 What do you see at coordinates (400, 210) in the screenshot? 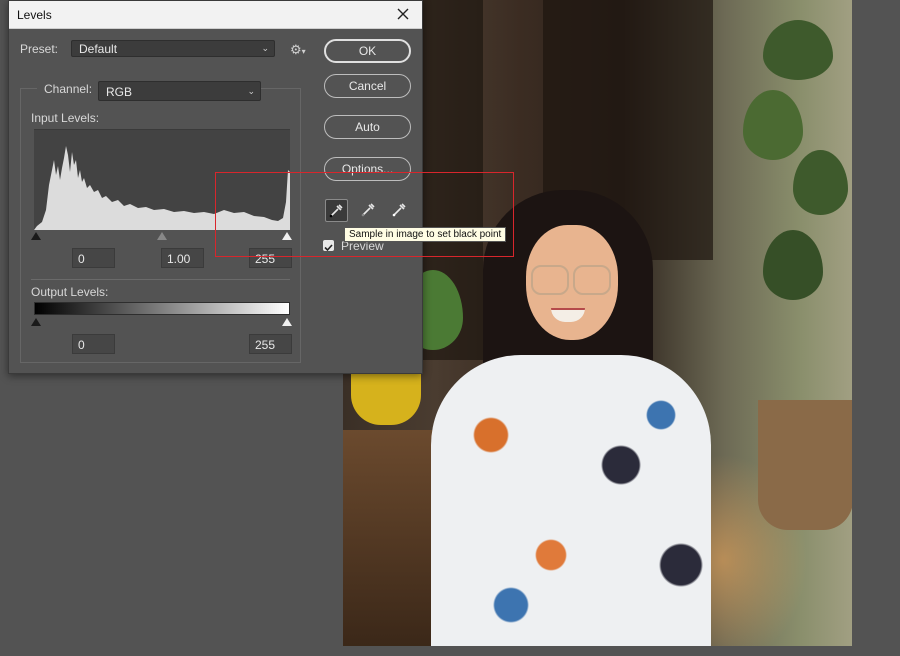
I see `white-point-eyedropper-icon` at bounding box center [400, 210].